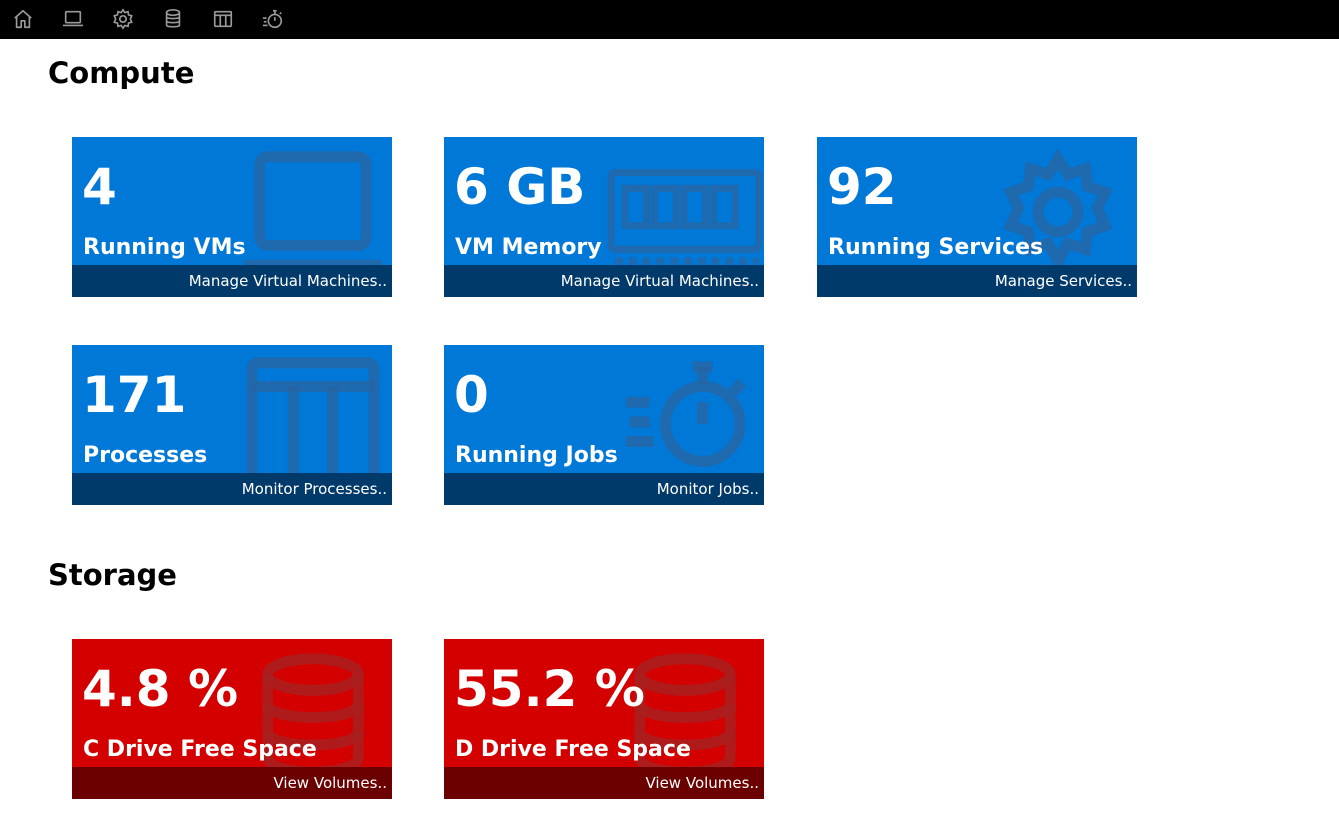 This screenshot has width=1339, height=820. Describe the element at coordinates (604, 281) in the screenshot. I see `manage-vms-memory-link: Manage Virtual Machines..` at that location.